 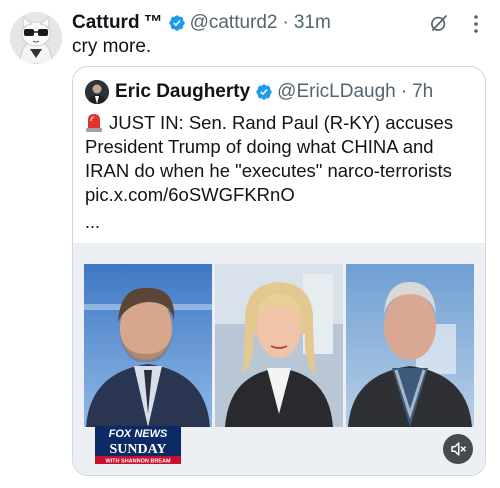 I want to click on person-host-center-image, so click(x=279, y=345).